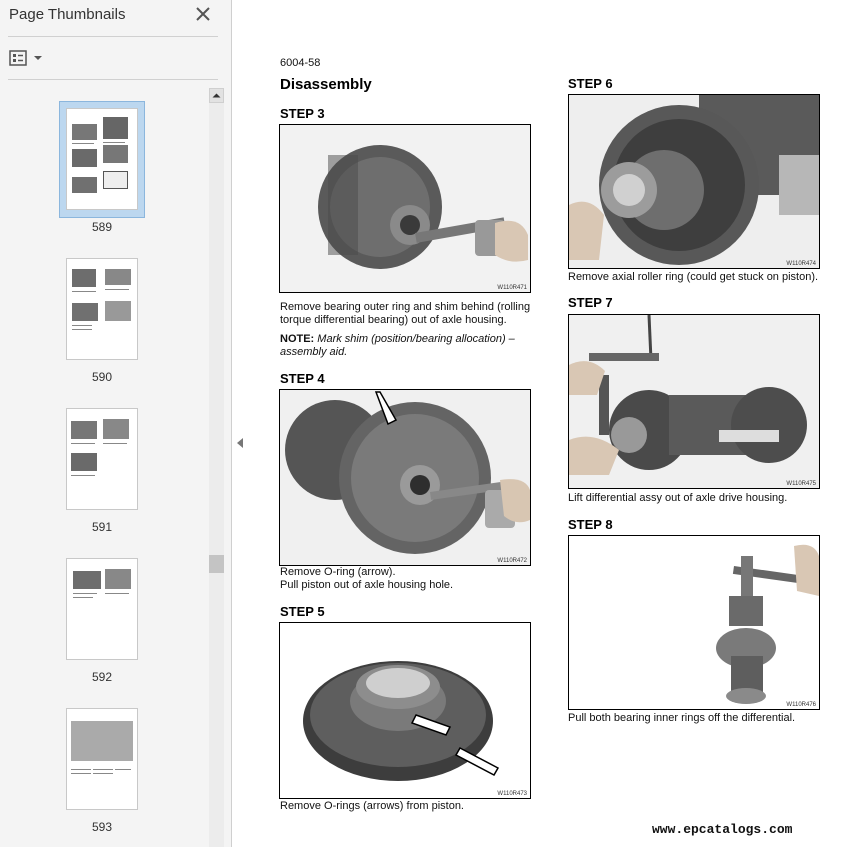 The width and height of the screenshot is (865, 847). What do you see at coordinates (326, 84) in the screenshot?
I see `section-title: Disassembly` at bounding box center [326, 84].